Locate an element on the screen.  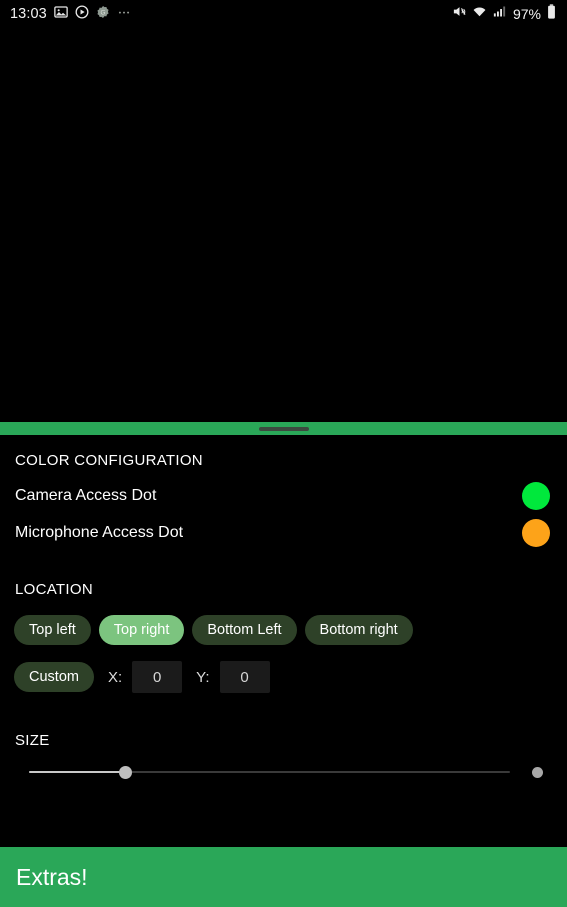
location-chip-bottom-left: Bottom Left is located at coordinates (244, 630).